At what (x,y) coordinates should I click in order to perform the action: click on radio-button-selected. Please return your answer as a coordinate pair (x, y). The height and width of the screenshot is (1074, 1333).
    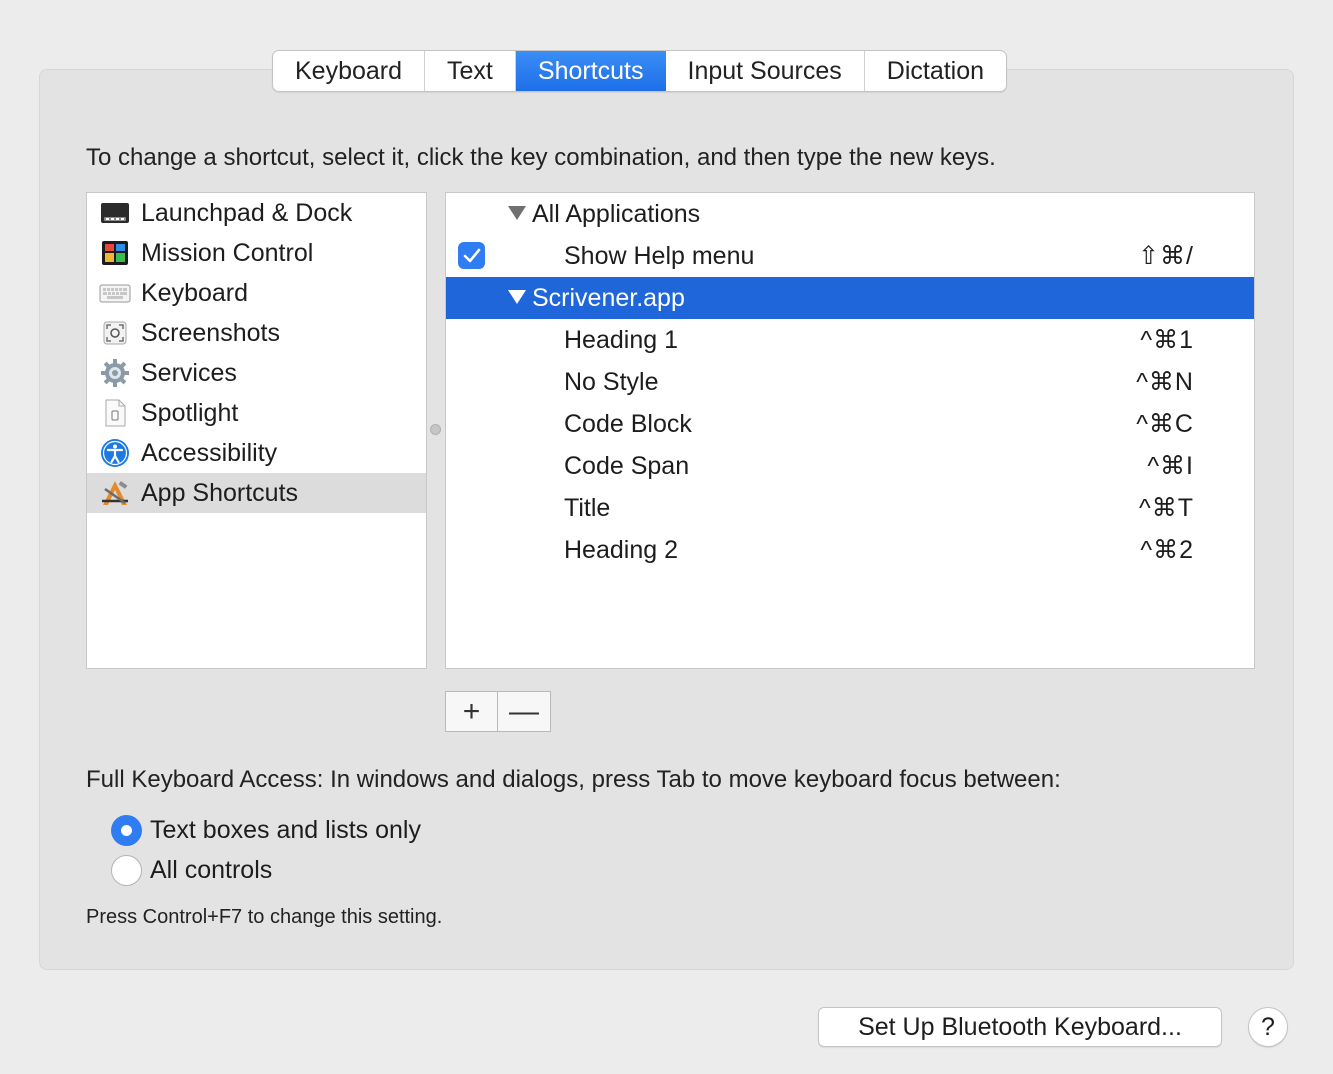
    Looking at the image, I should click on (126, 830).